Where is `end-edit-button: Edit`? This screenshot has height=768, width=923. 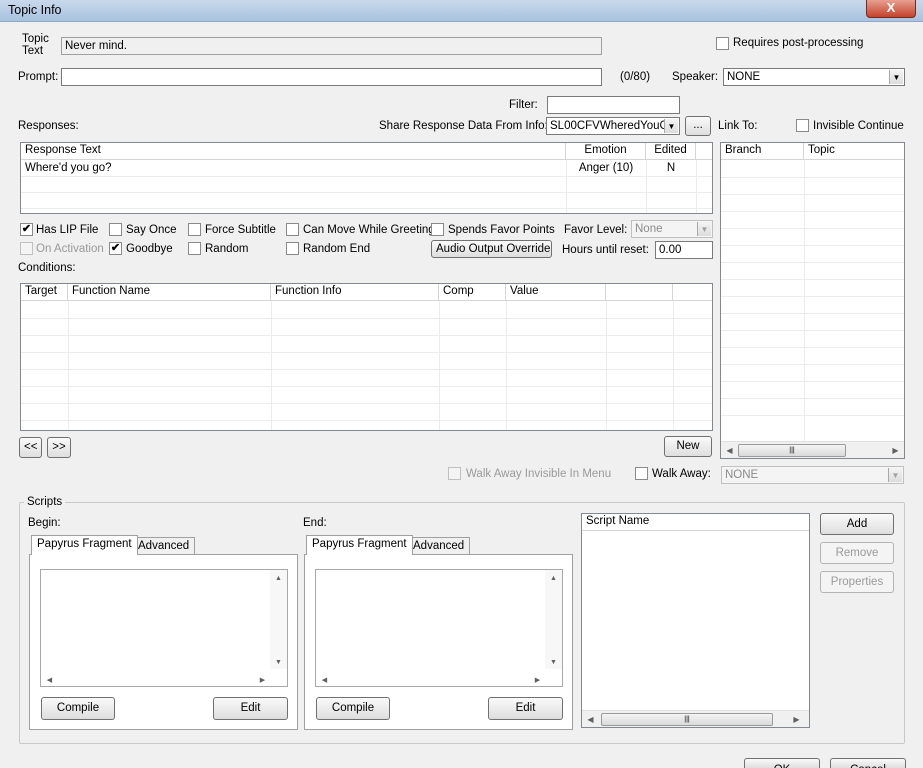 end-edit-button: Edit is located at coordinates (525, 708).